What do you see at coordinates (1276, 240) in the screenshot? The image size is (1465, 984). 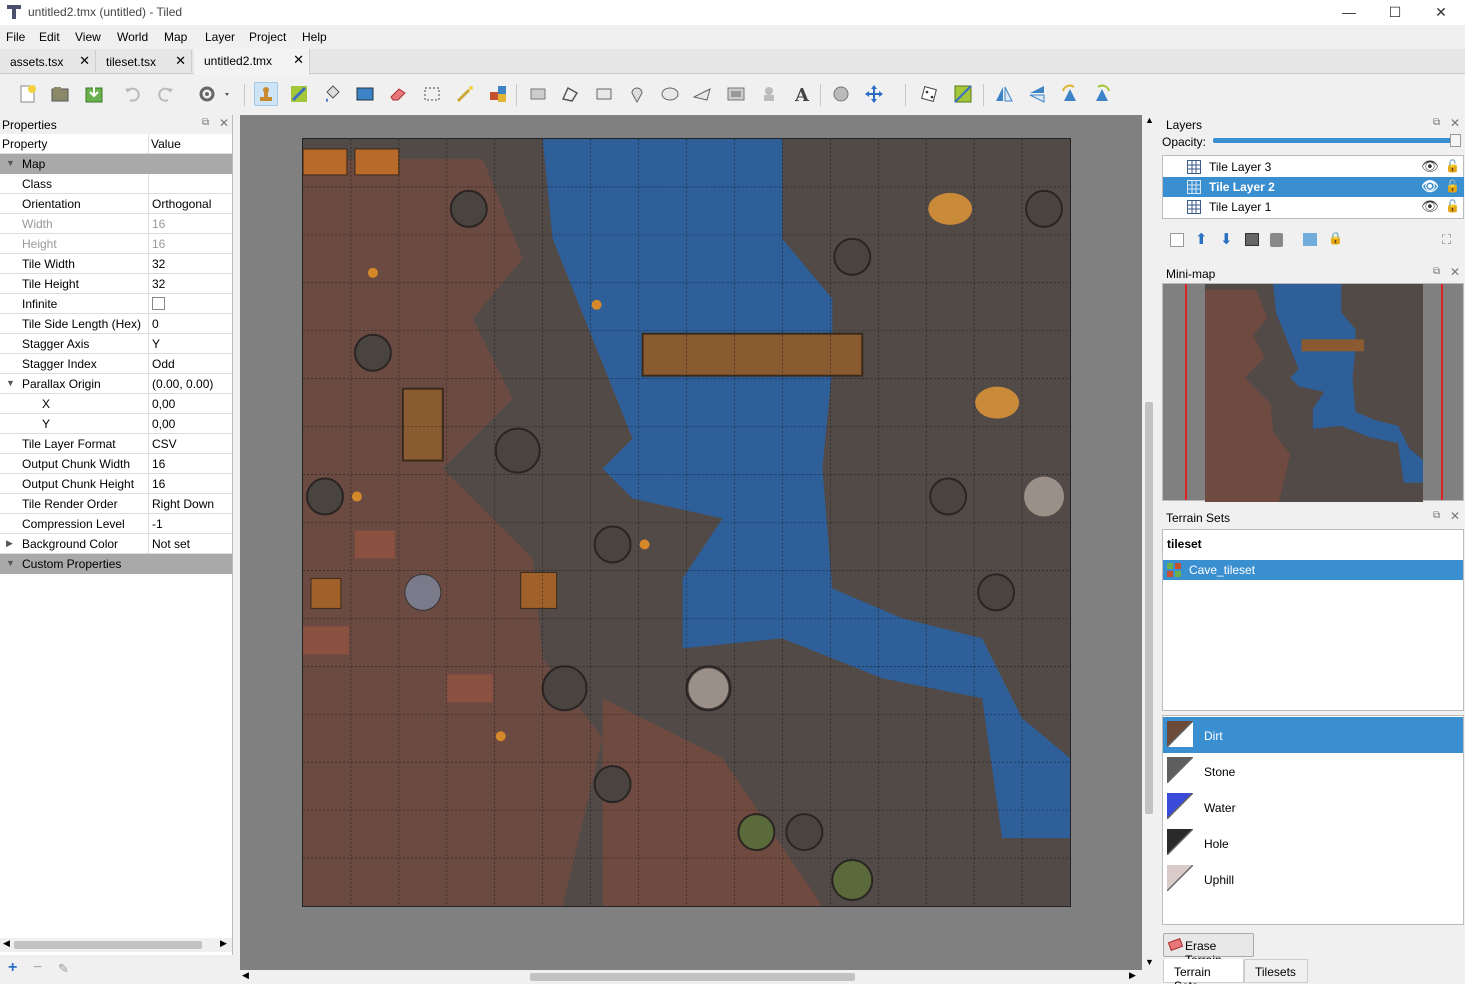 I see `delete-layer-icon` at bounding box center [1276, 240].